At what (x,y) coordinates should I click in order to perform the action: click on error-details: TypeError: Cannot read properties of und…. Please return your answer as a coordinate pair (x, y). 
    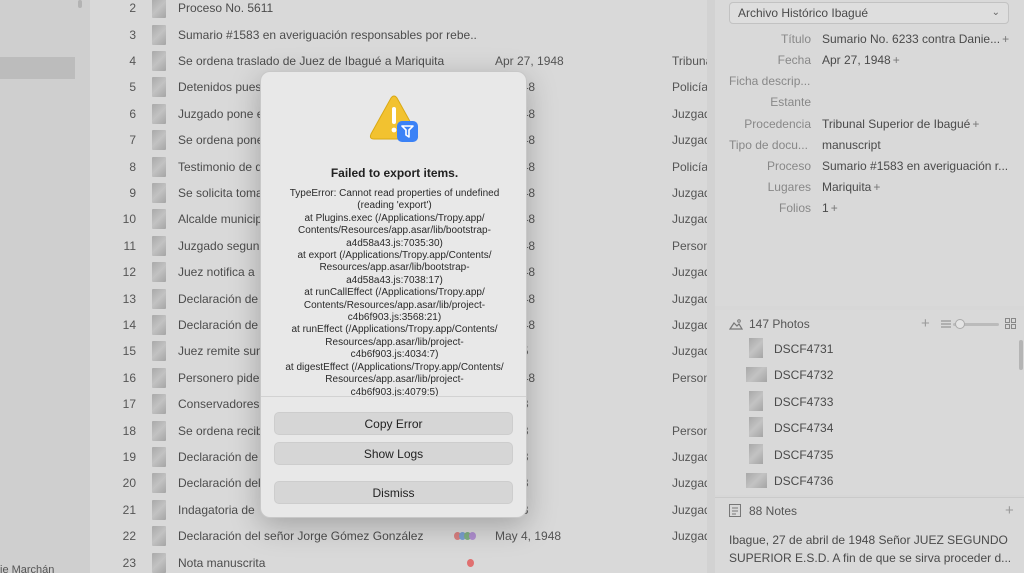
    Looking at the image, I should click on (394, 292).